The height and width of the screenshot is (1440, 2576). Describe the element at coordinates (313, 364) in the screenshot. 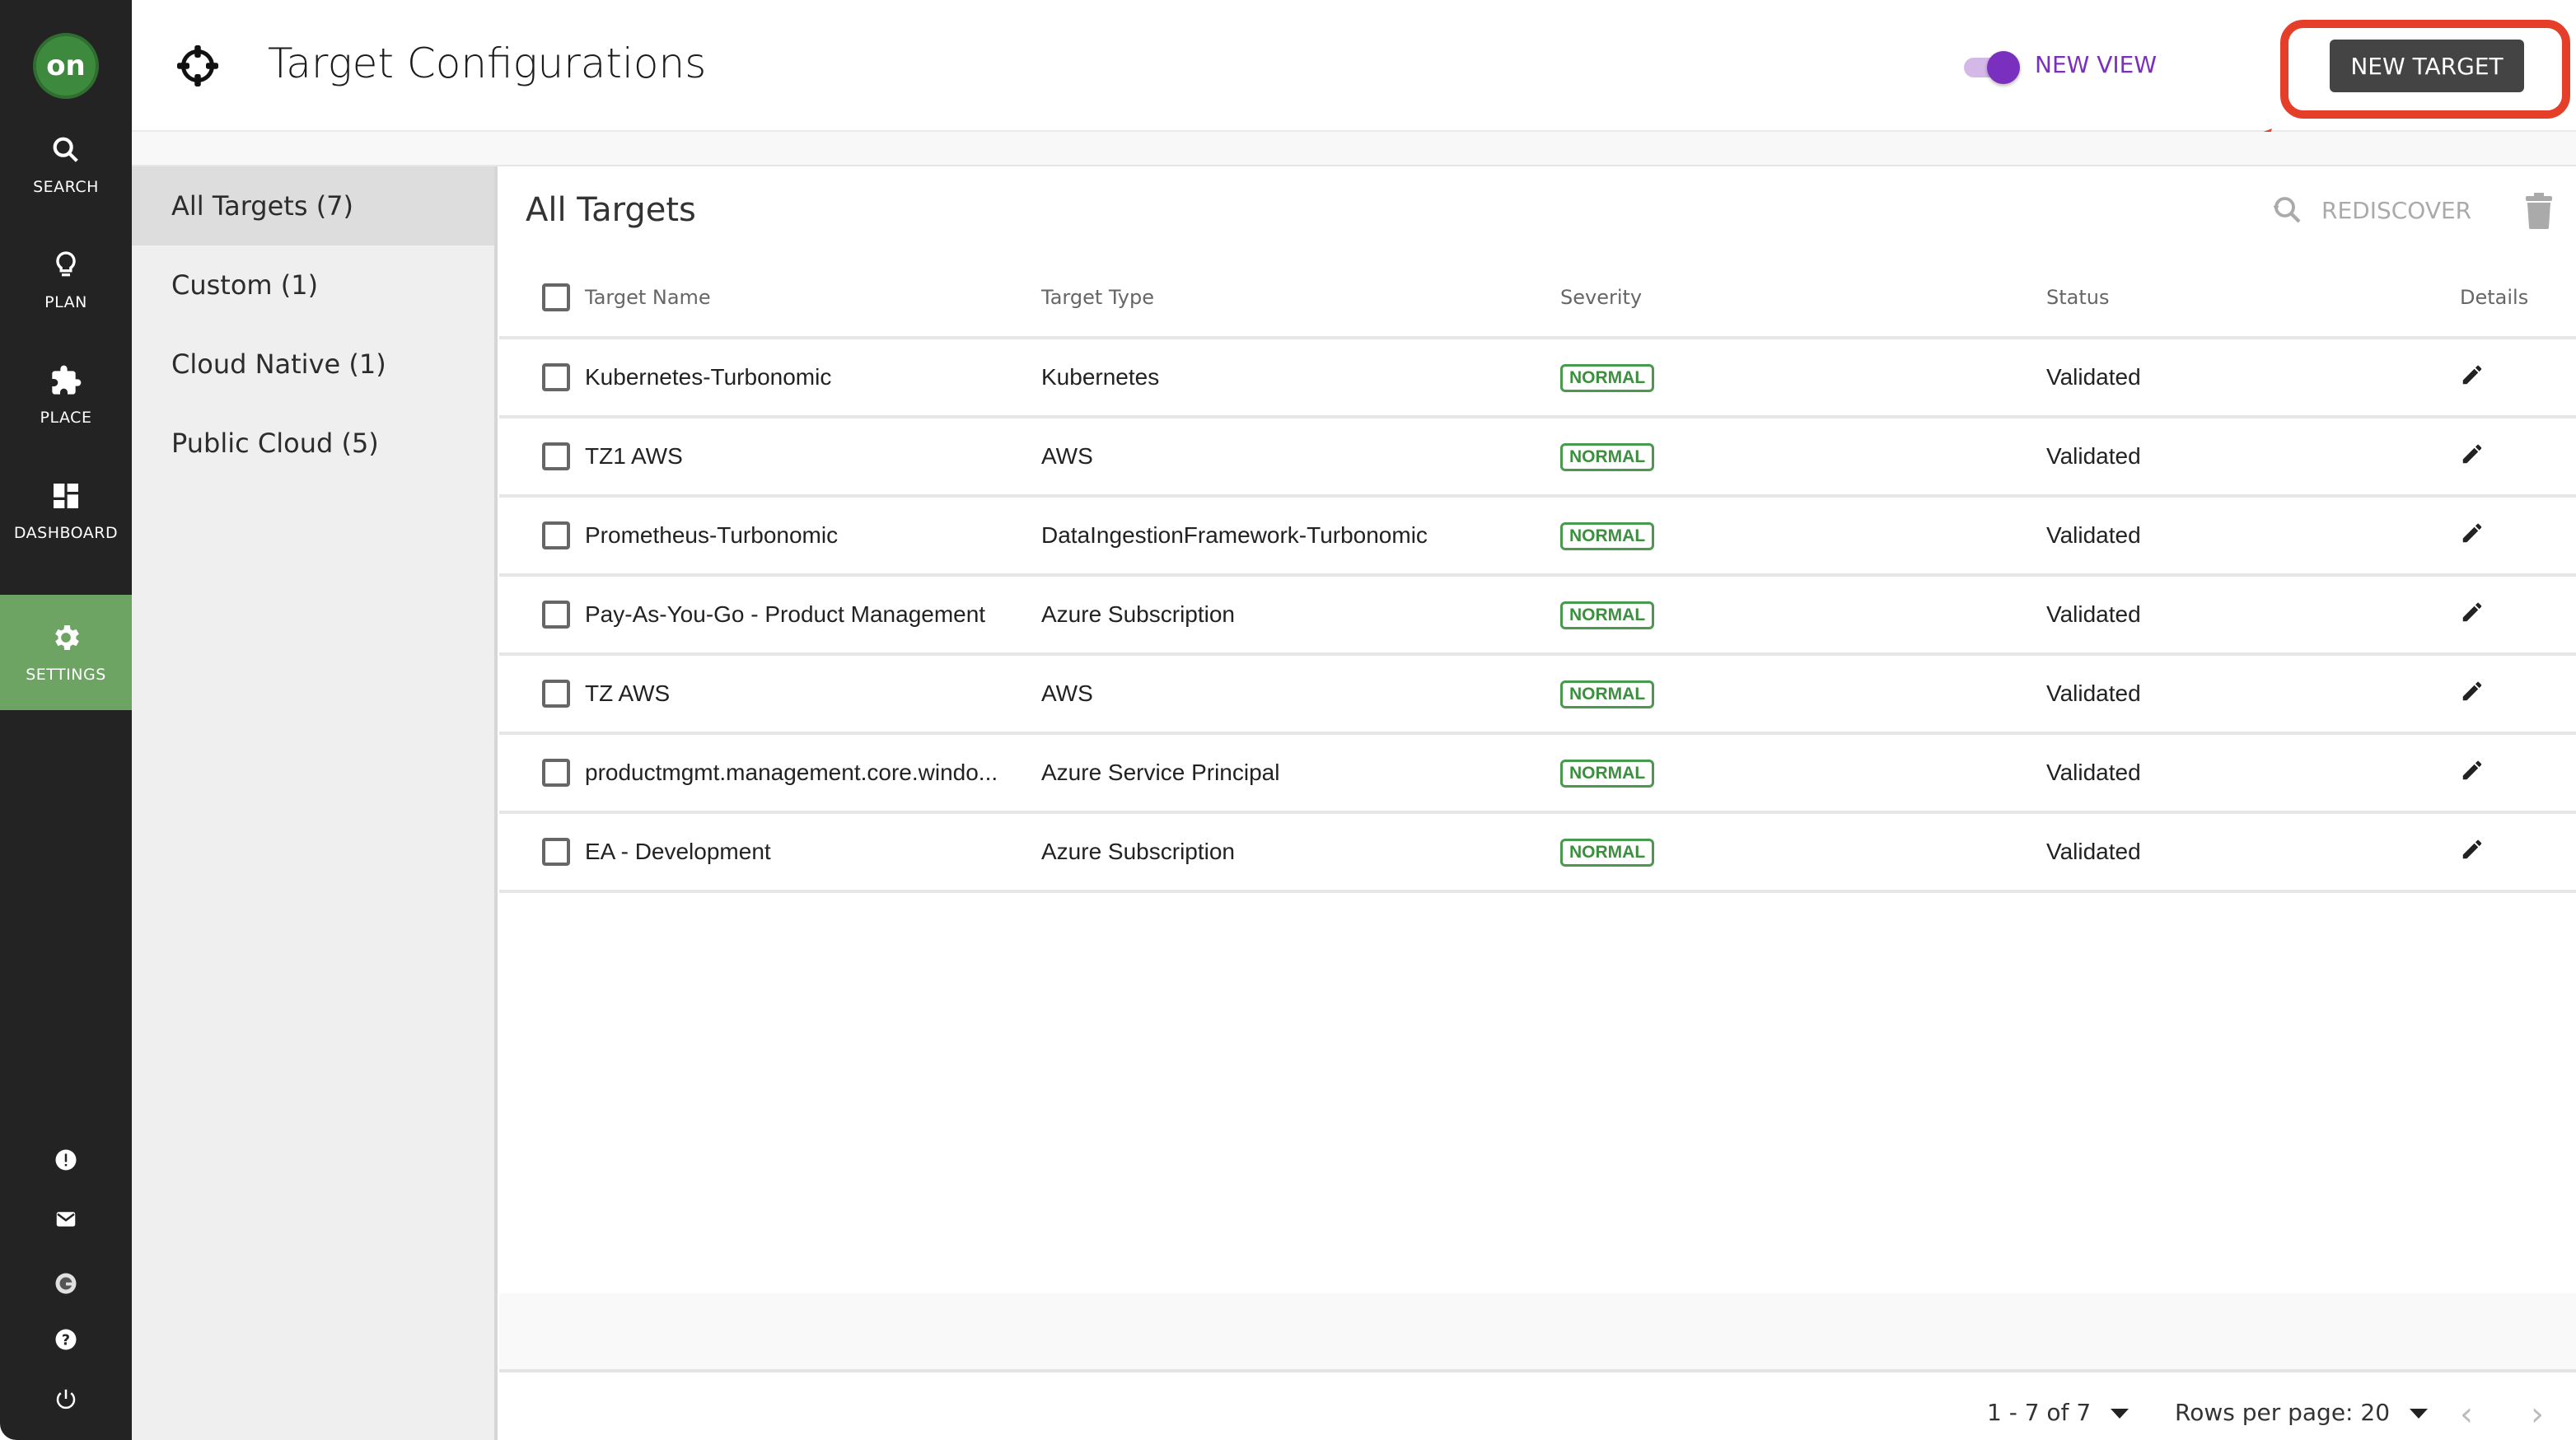

I see `category-cloud-native: Cloud Native (1)` at that location.